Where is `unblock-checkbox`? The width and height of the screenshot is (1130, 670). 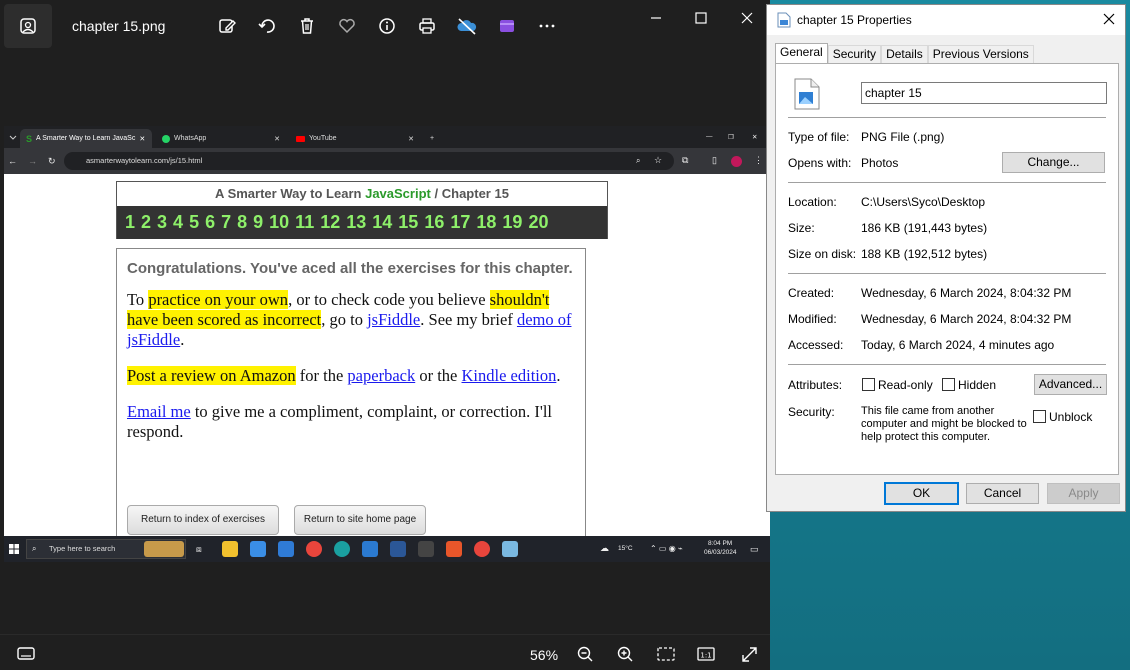 unblock-checkbox is located at coordinates (1039, 416).